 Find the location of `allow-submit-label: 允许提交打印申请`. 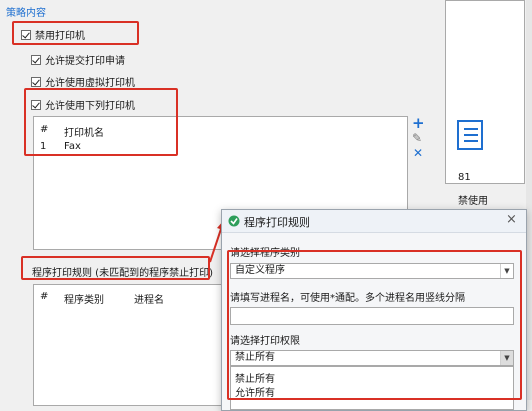

allow-submit-label: 允许提交打印申请 is located at coordinates (85, 61).